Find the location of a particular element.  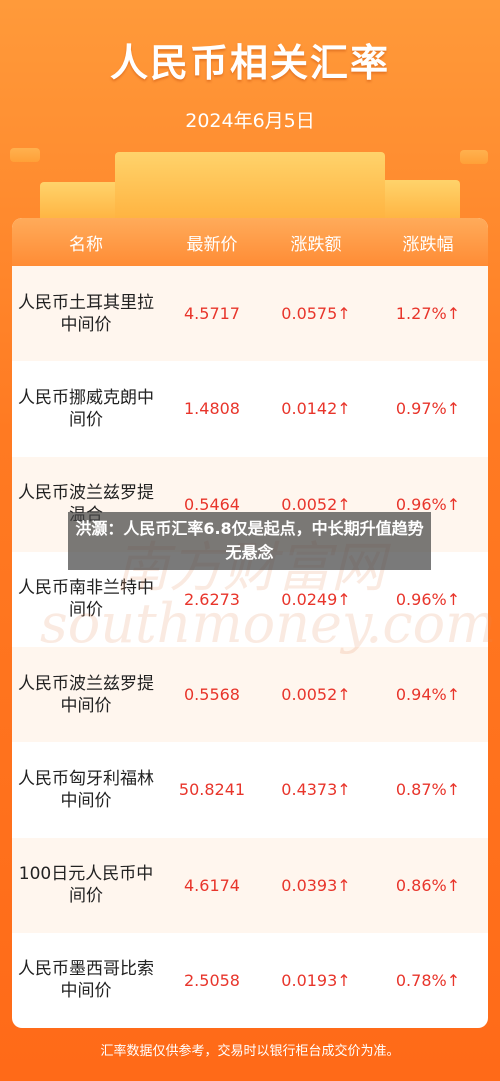

latest-price: 0.5568 is located at coordinates (212, 695).